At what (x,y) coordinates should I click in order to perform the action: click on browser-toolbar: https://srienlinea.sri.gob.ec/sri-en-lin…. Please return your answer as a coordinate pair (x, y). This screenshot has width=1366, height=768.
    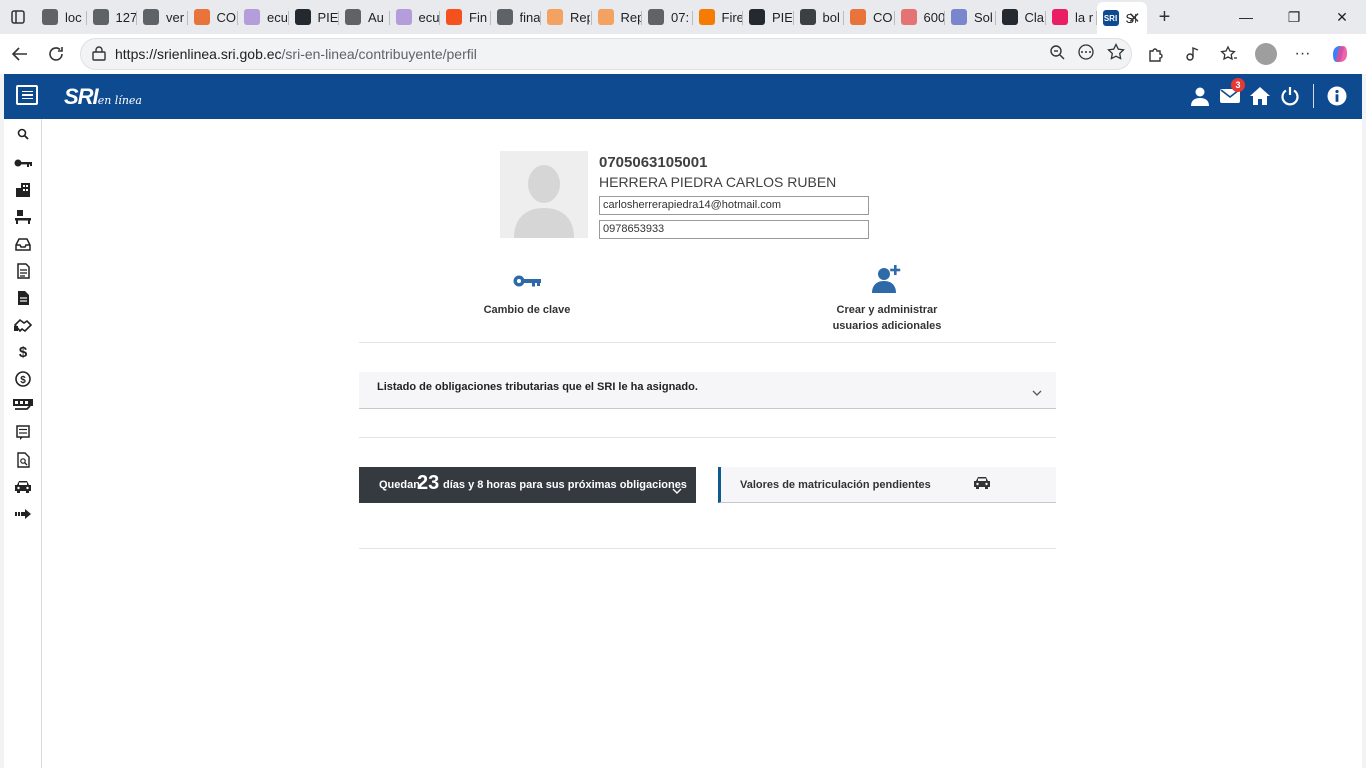
    Looking at the image, I should click on (683, 54).